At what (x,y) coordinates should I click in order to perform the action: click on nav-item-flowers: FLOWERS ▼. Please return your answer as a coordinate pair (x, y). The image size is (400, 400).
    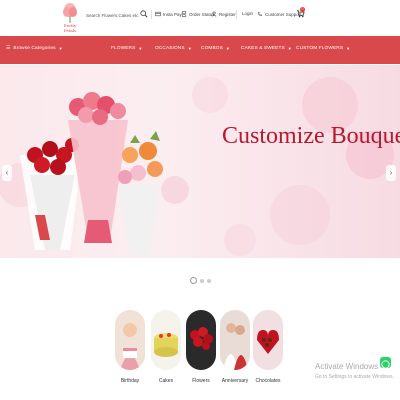
    Looking at the image, I should click on (126, 48).